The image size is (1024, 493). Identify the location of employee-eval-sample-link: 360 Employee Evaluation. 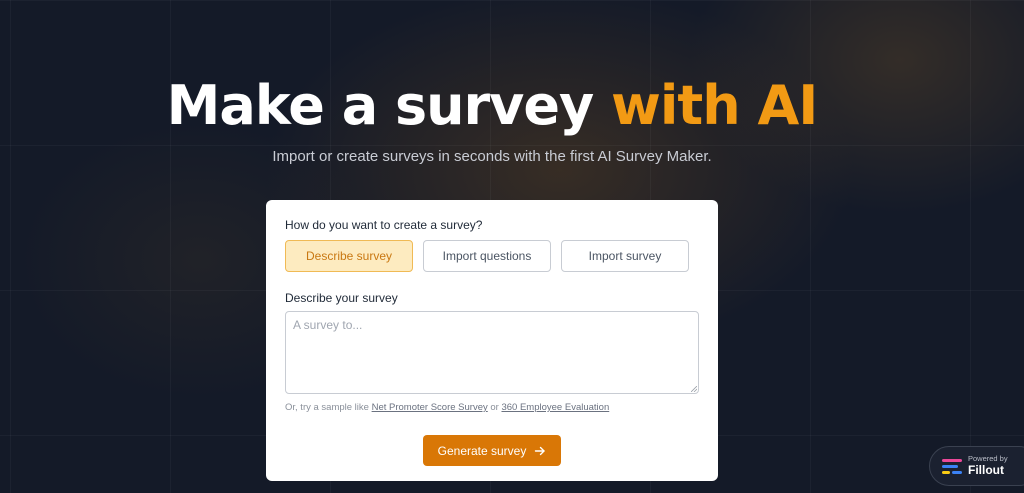
(555, 407).